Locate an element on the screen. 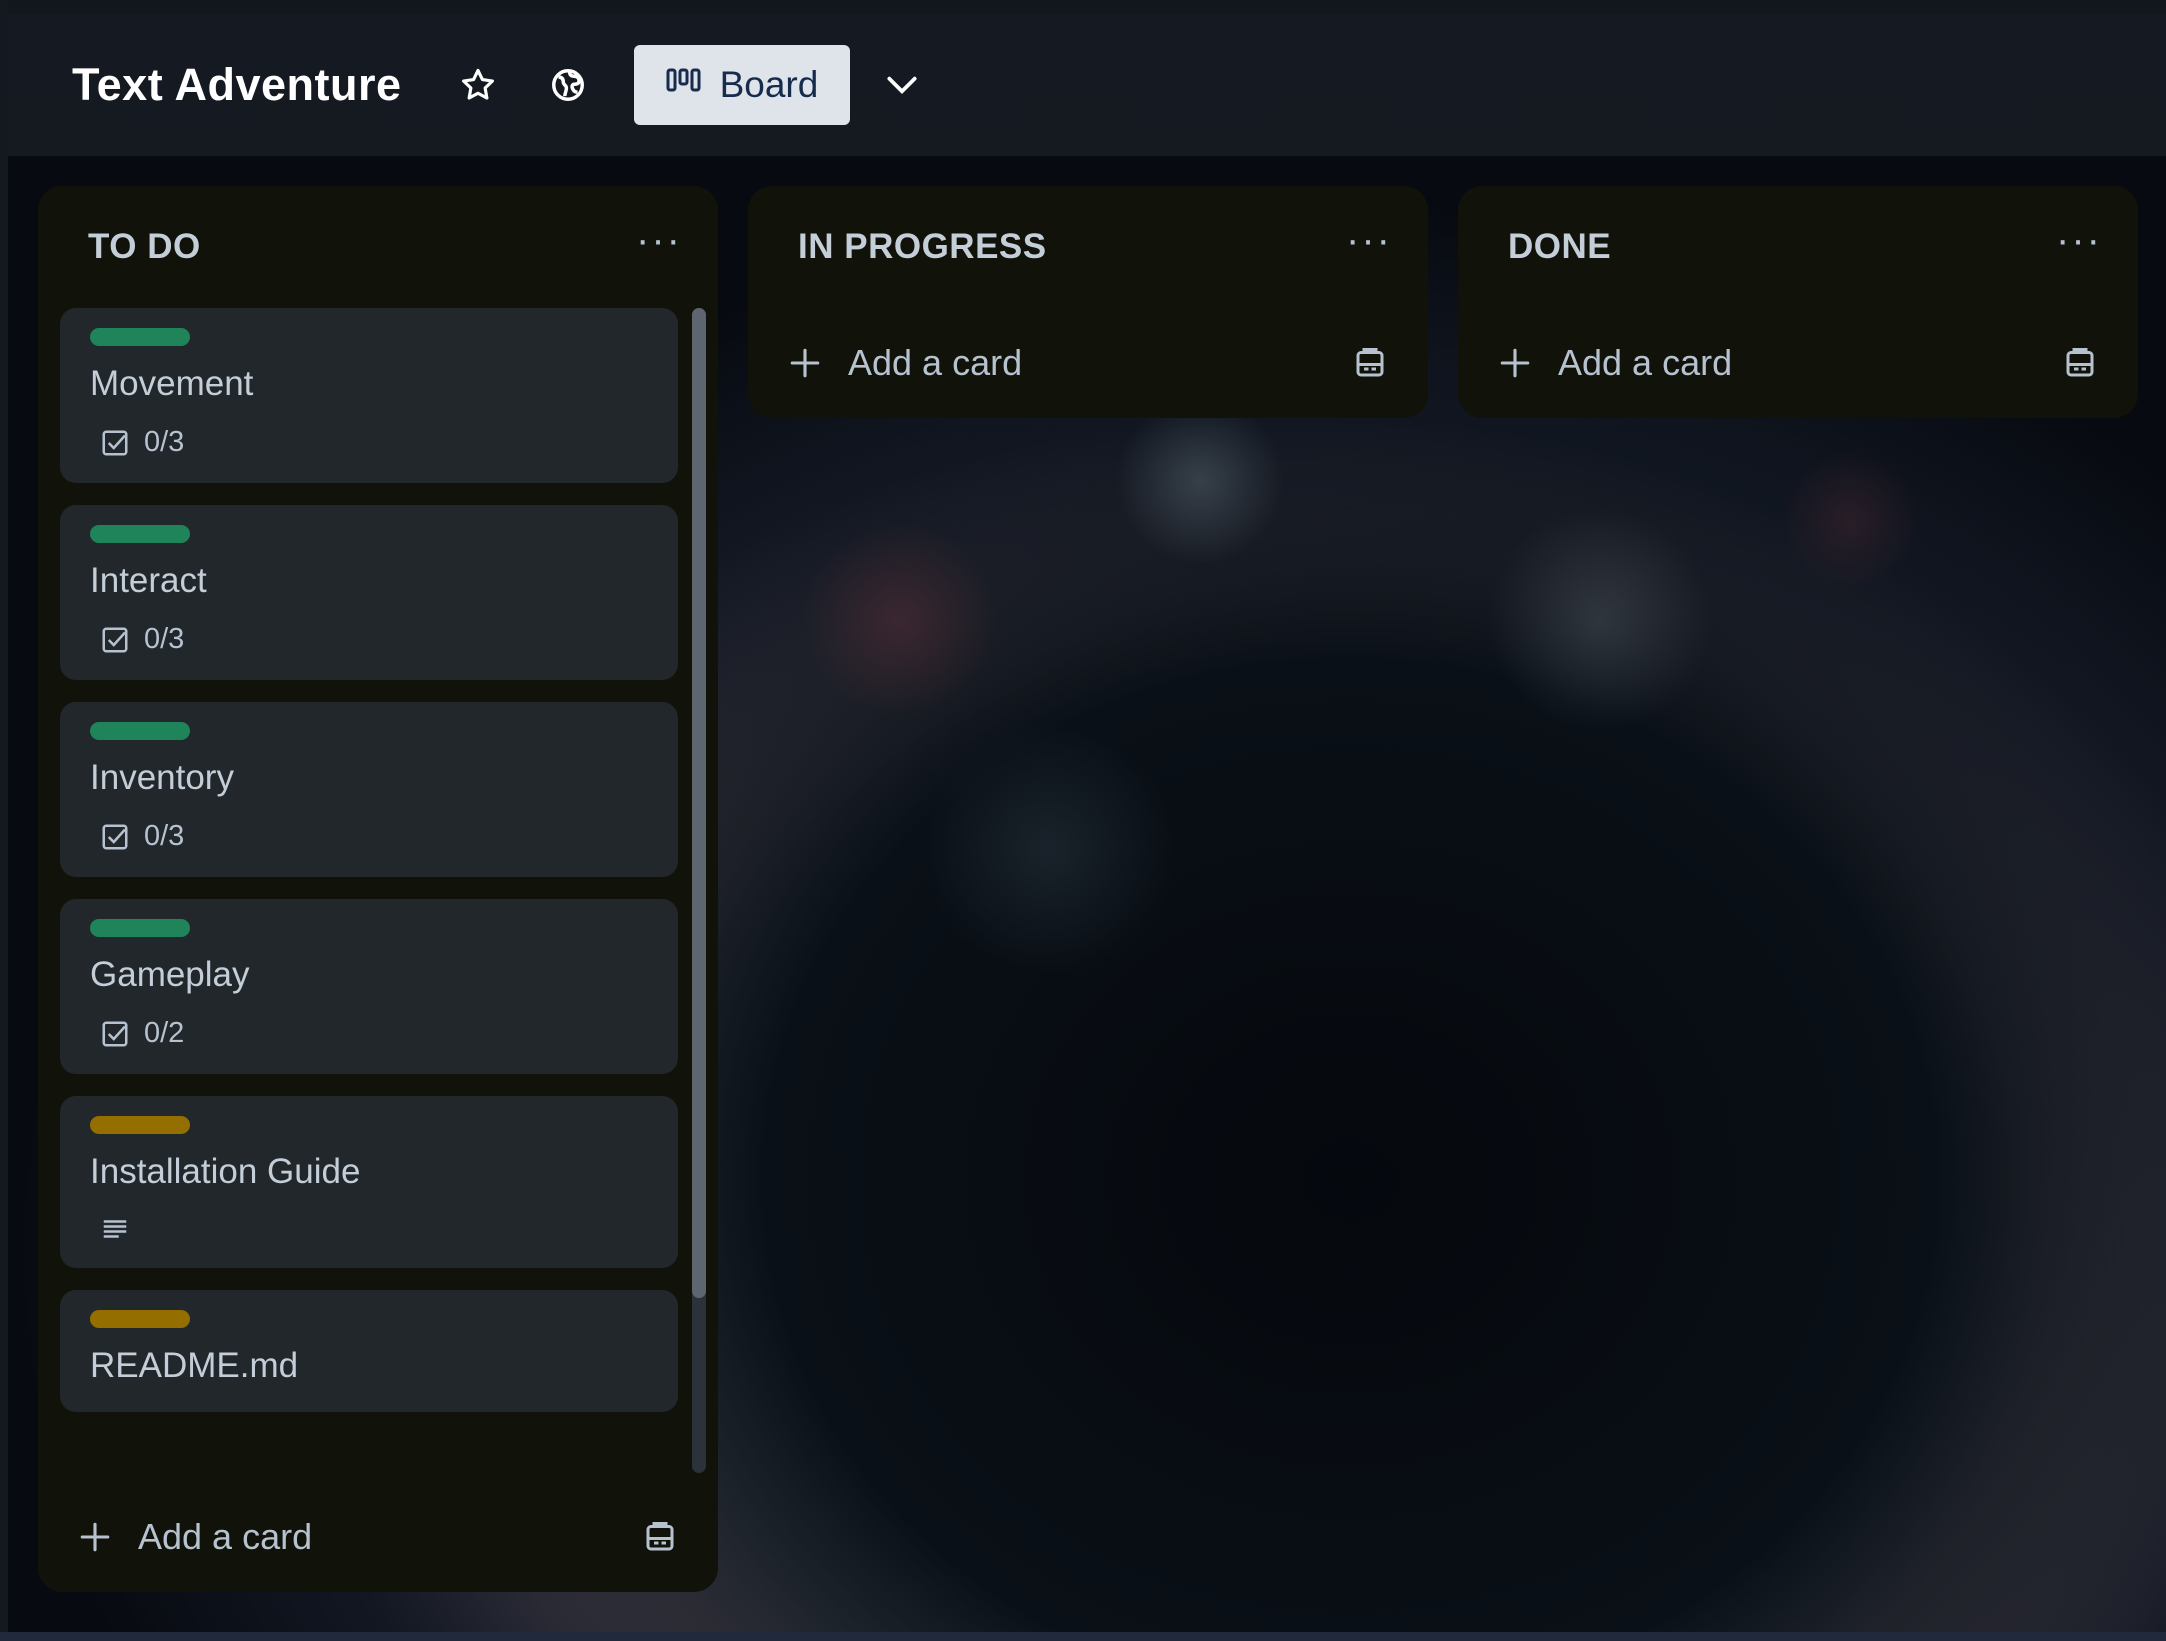  board-view-button: Board is located at coordinates (742, 85).